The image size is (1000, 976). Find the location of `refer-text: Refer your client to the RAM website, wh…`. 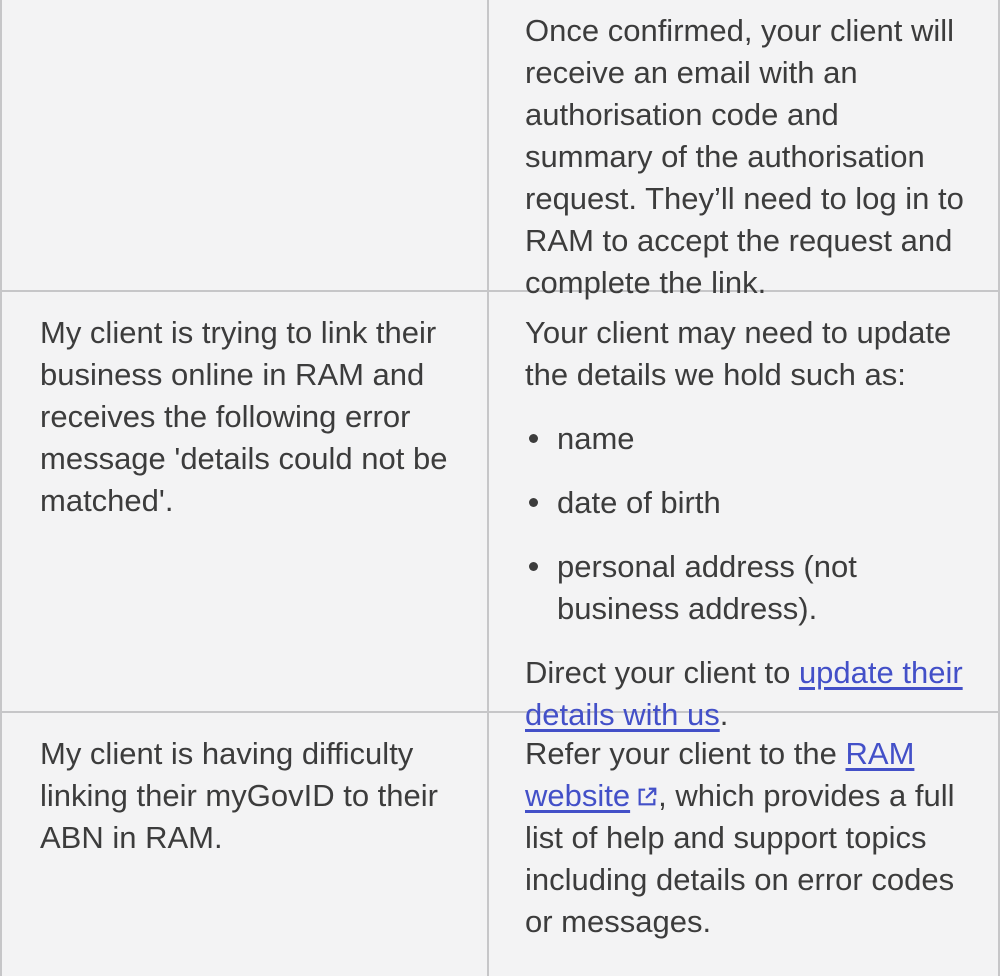

refer-text: Refer your client to the RAM website, wh… is located at coordinates (740, 837).